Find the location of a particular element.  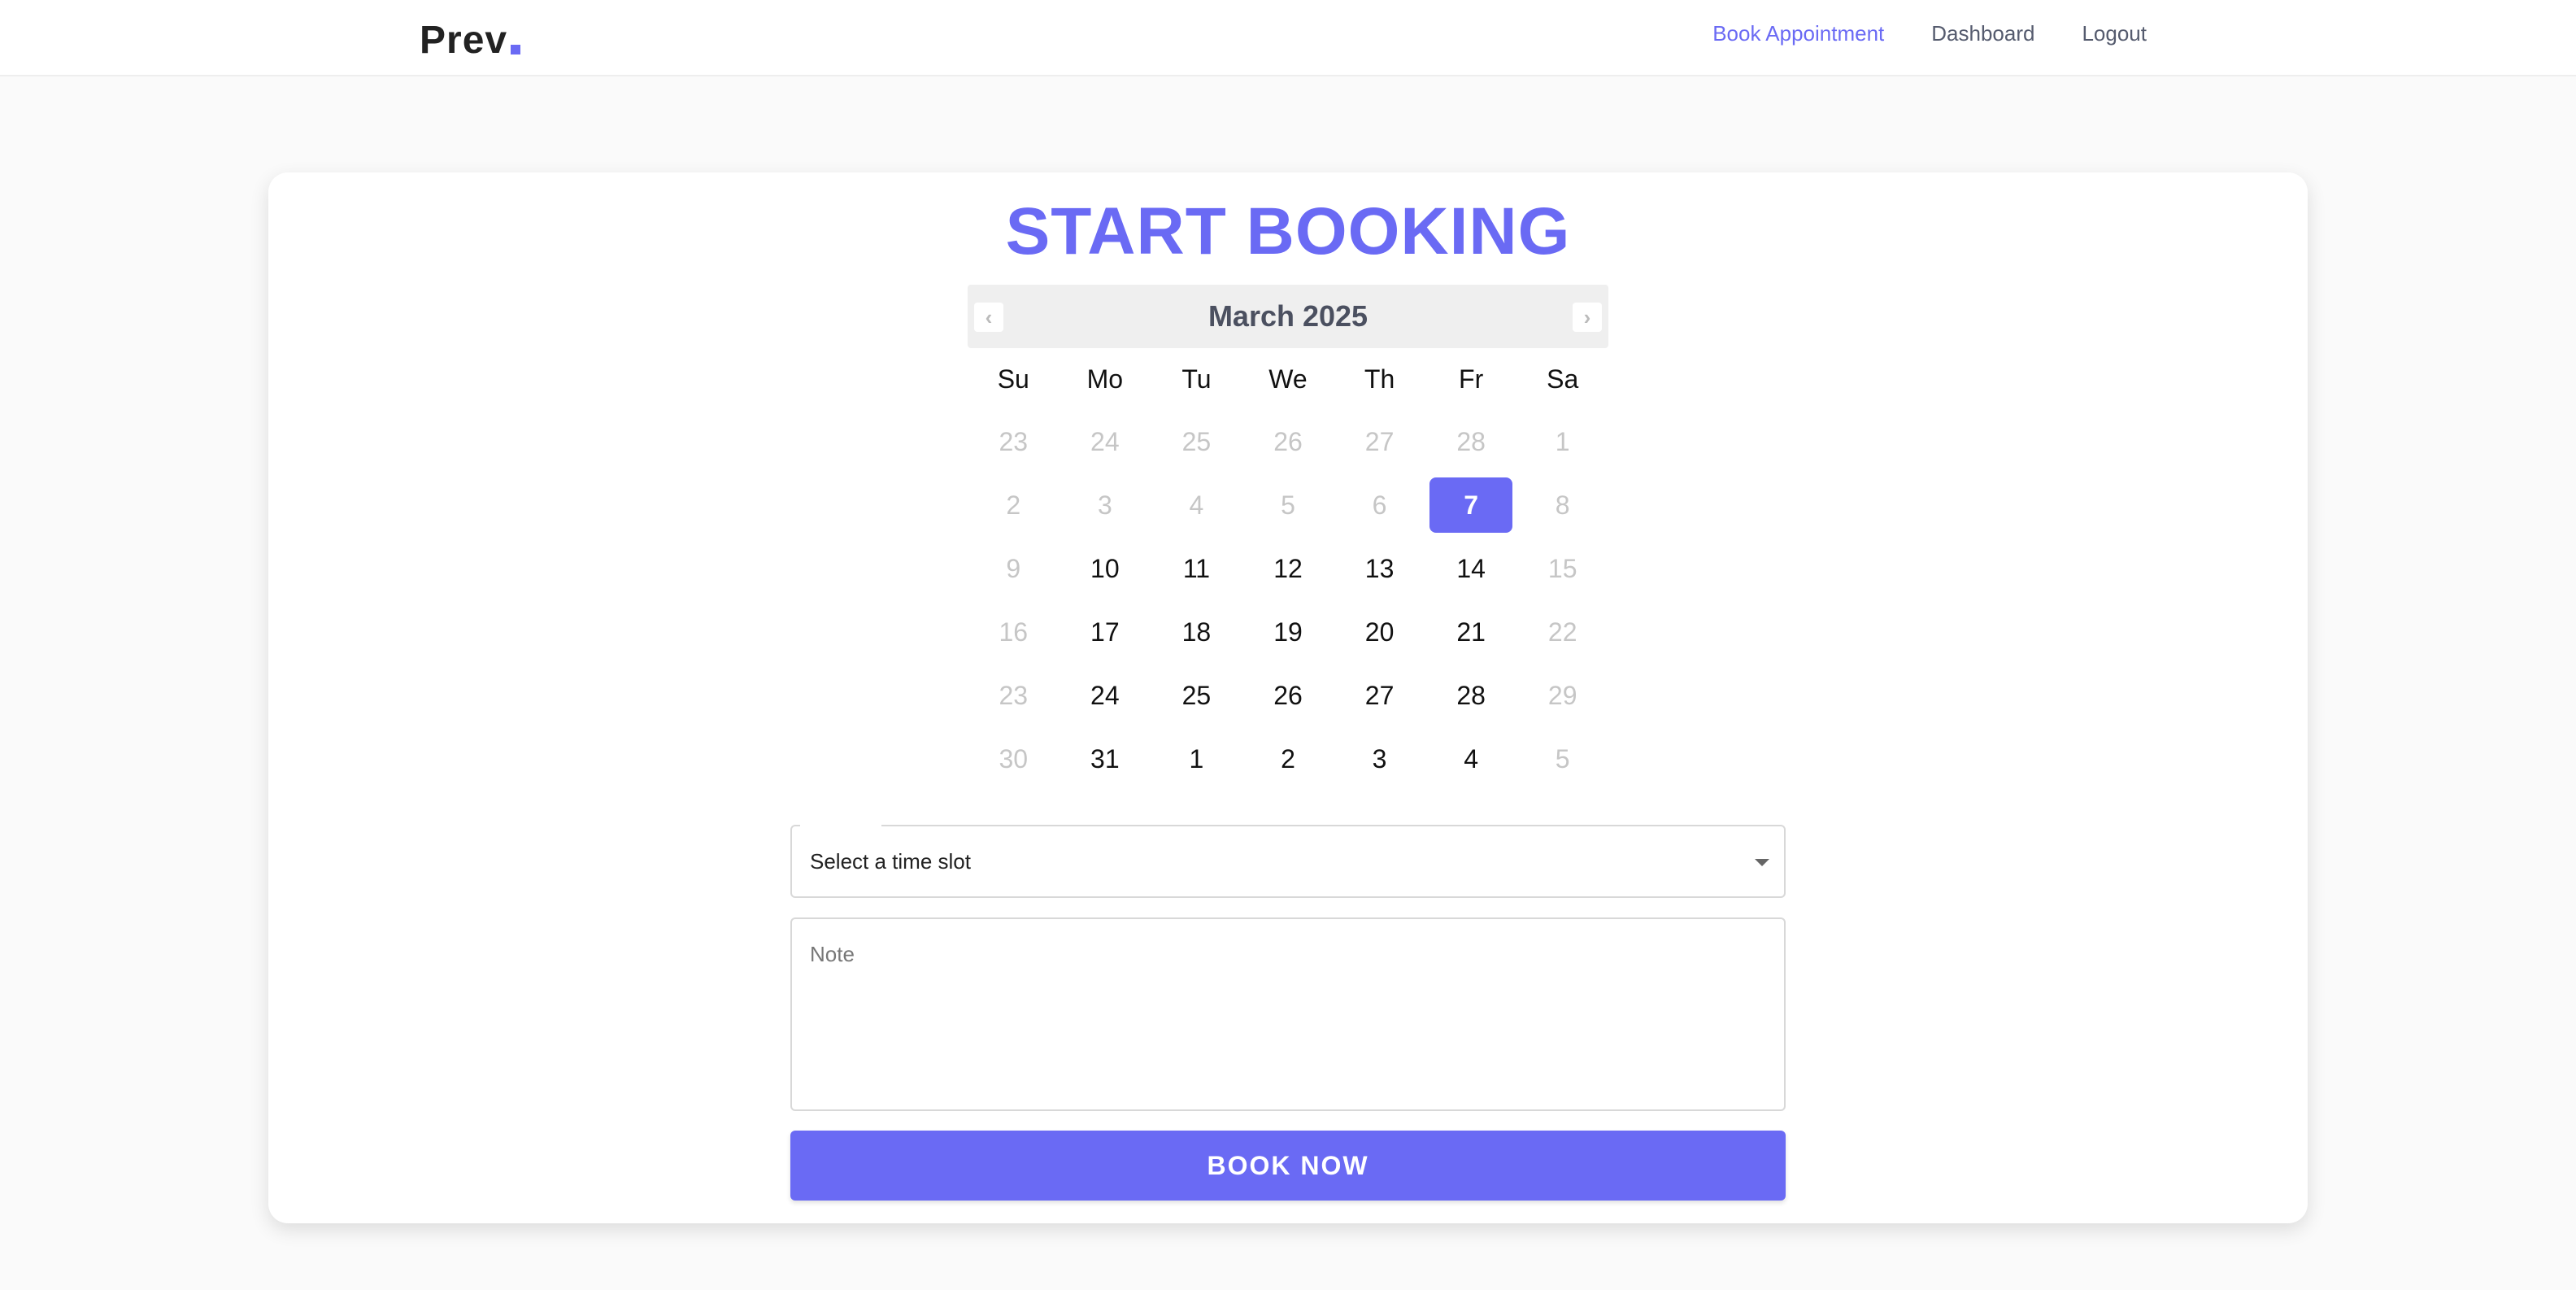

book-now-button: BOOK NOW is located at coordinates (1288, 1166).